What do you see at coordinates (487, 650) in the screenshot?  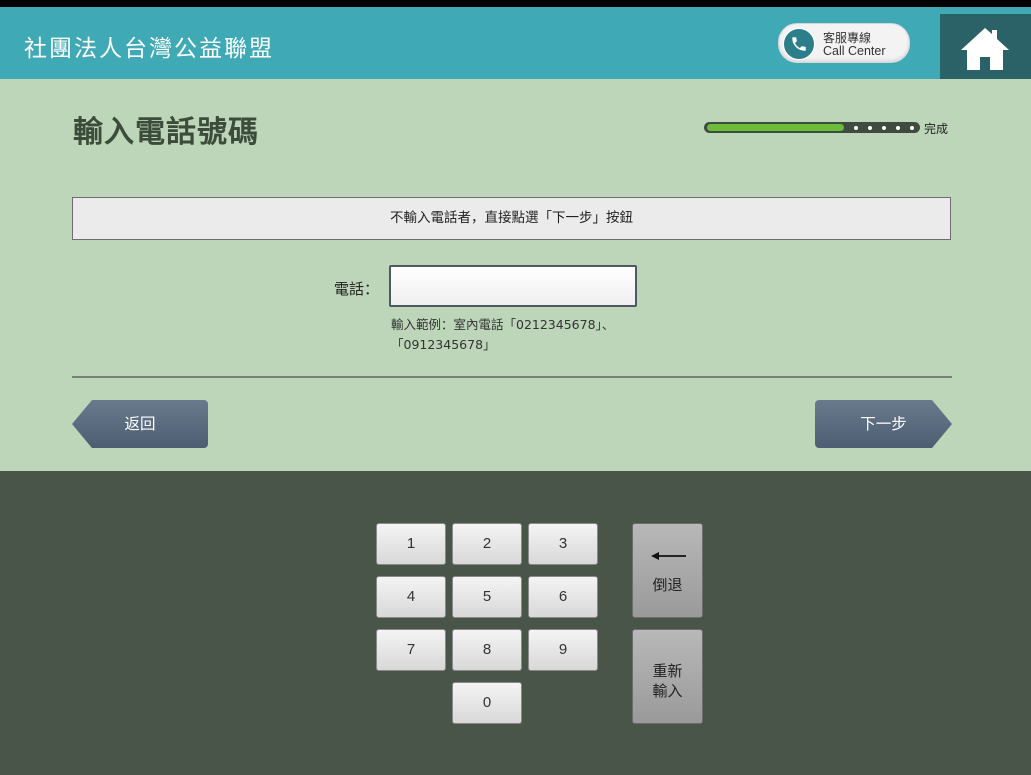 I see `keypad-key-8: 8` at bounding box center [487, 650].